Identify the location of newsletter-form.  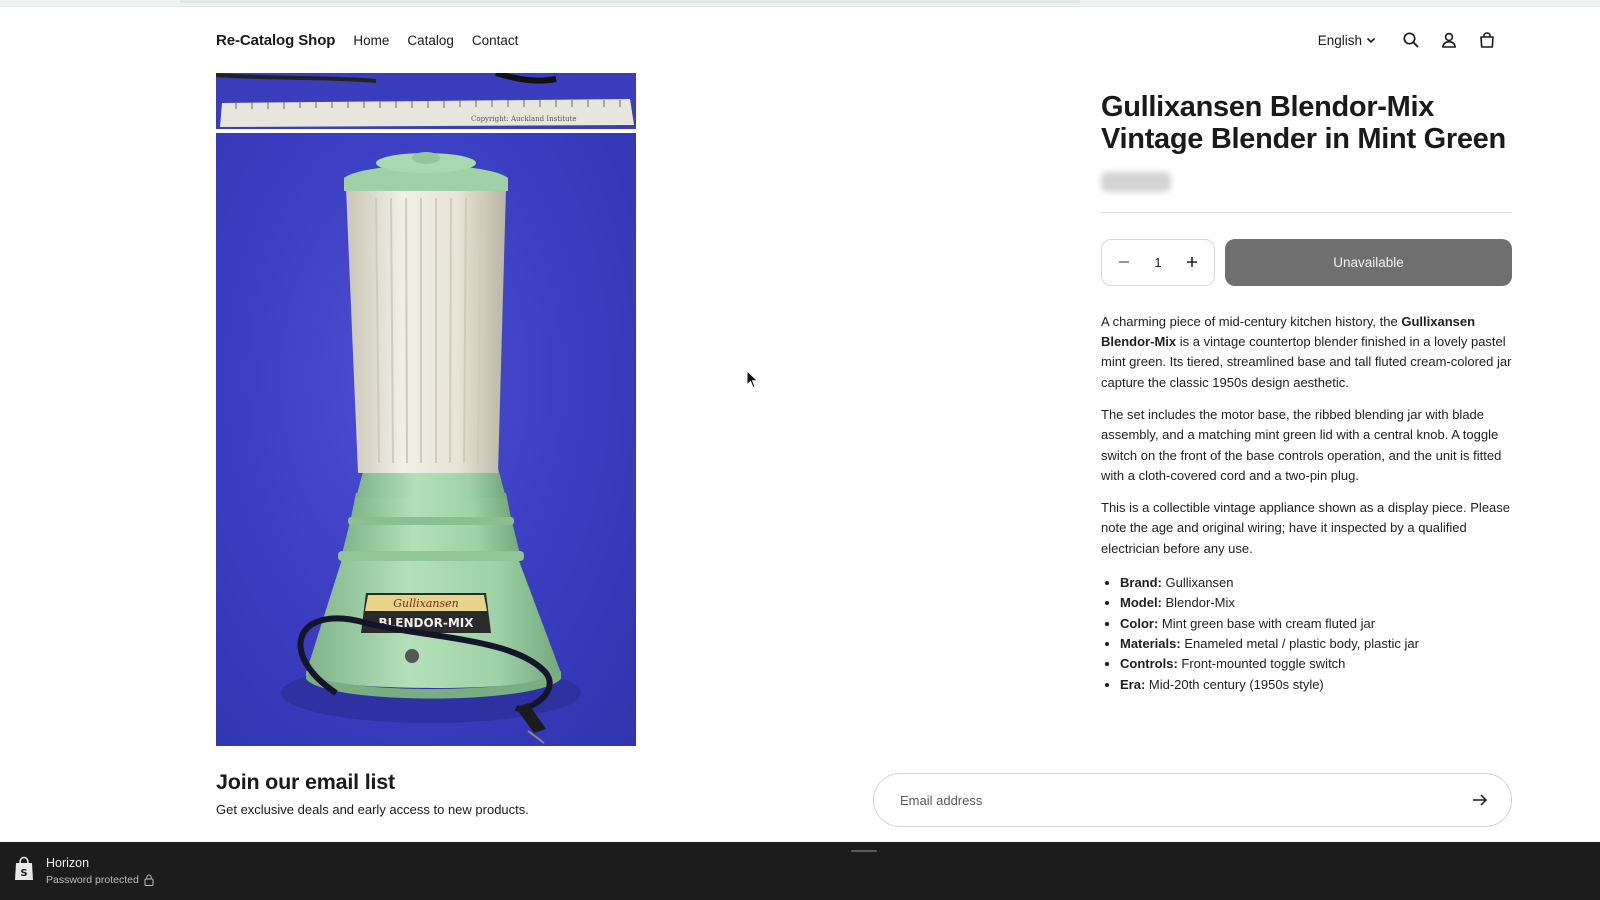
(1192, 800).